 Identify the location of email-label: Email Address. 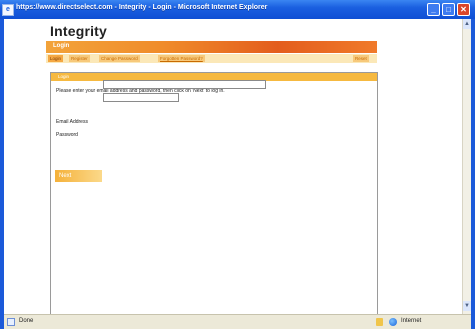
(72, 122).